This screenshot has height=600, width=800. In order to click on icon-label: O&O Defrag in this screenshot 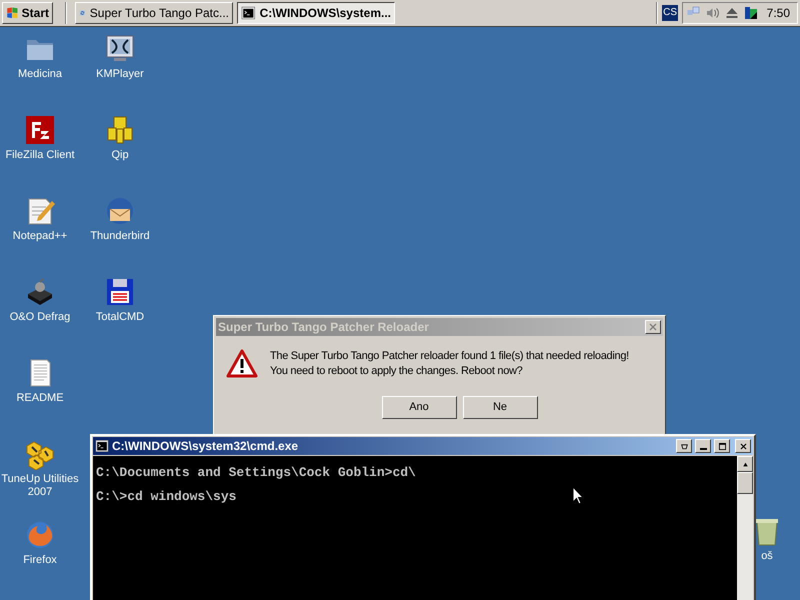, I will do `click(40, 317)`.